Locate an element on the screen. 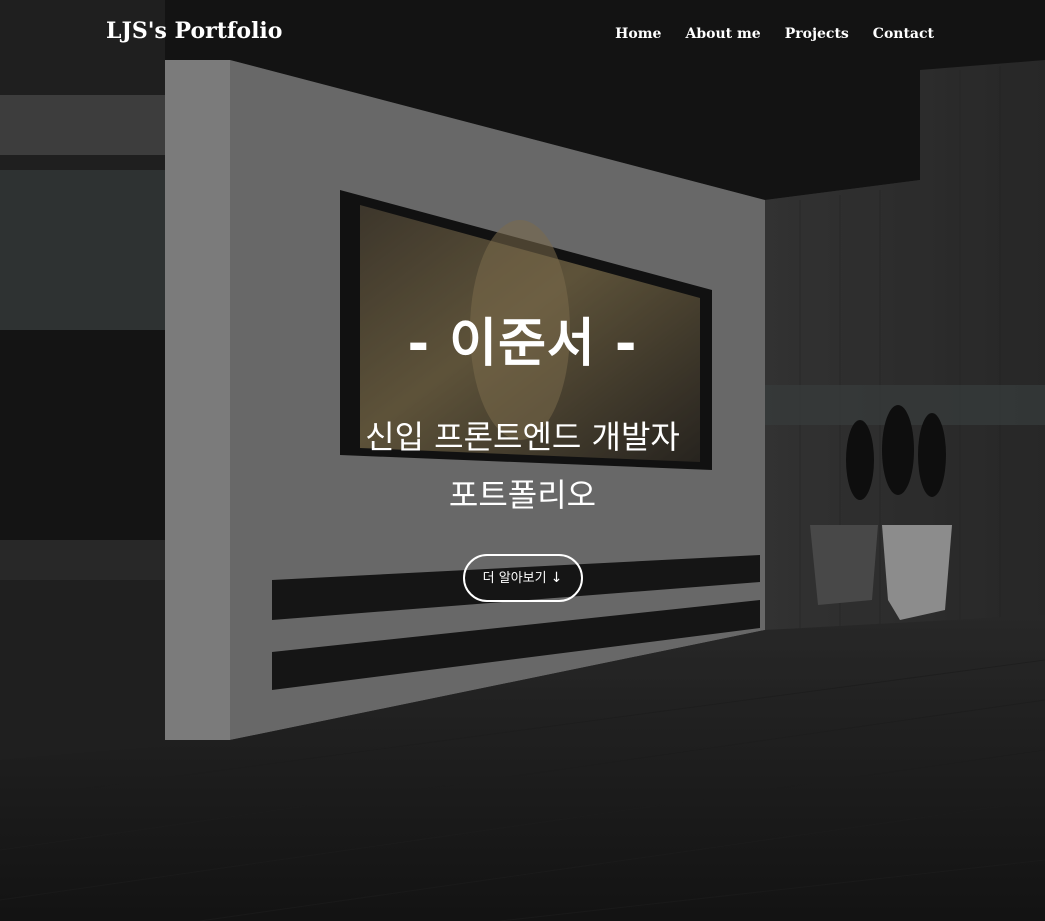 This screenshot has height=921, width=1045. nav-contact: Contact is located at coordinates (903, 34).